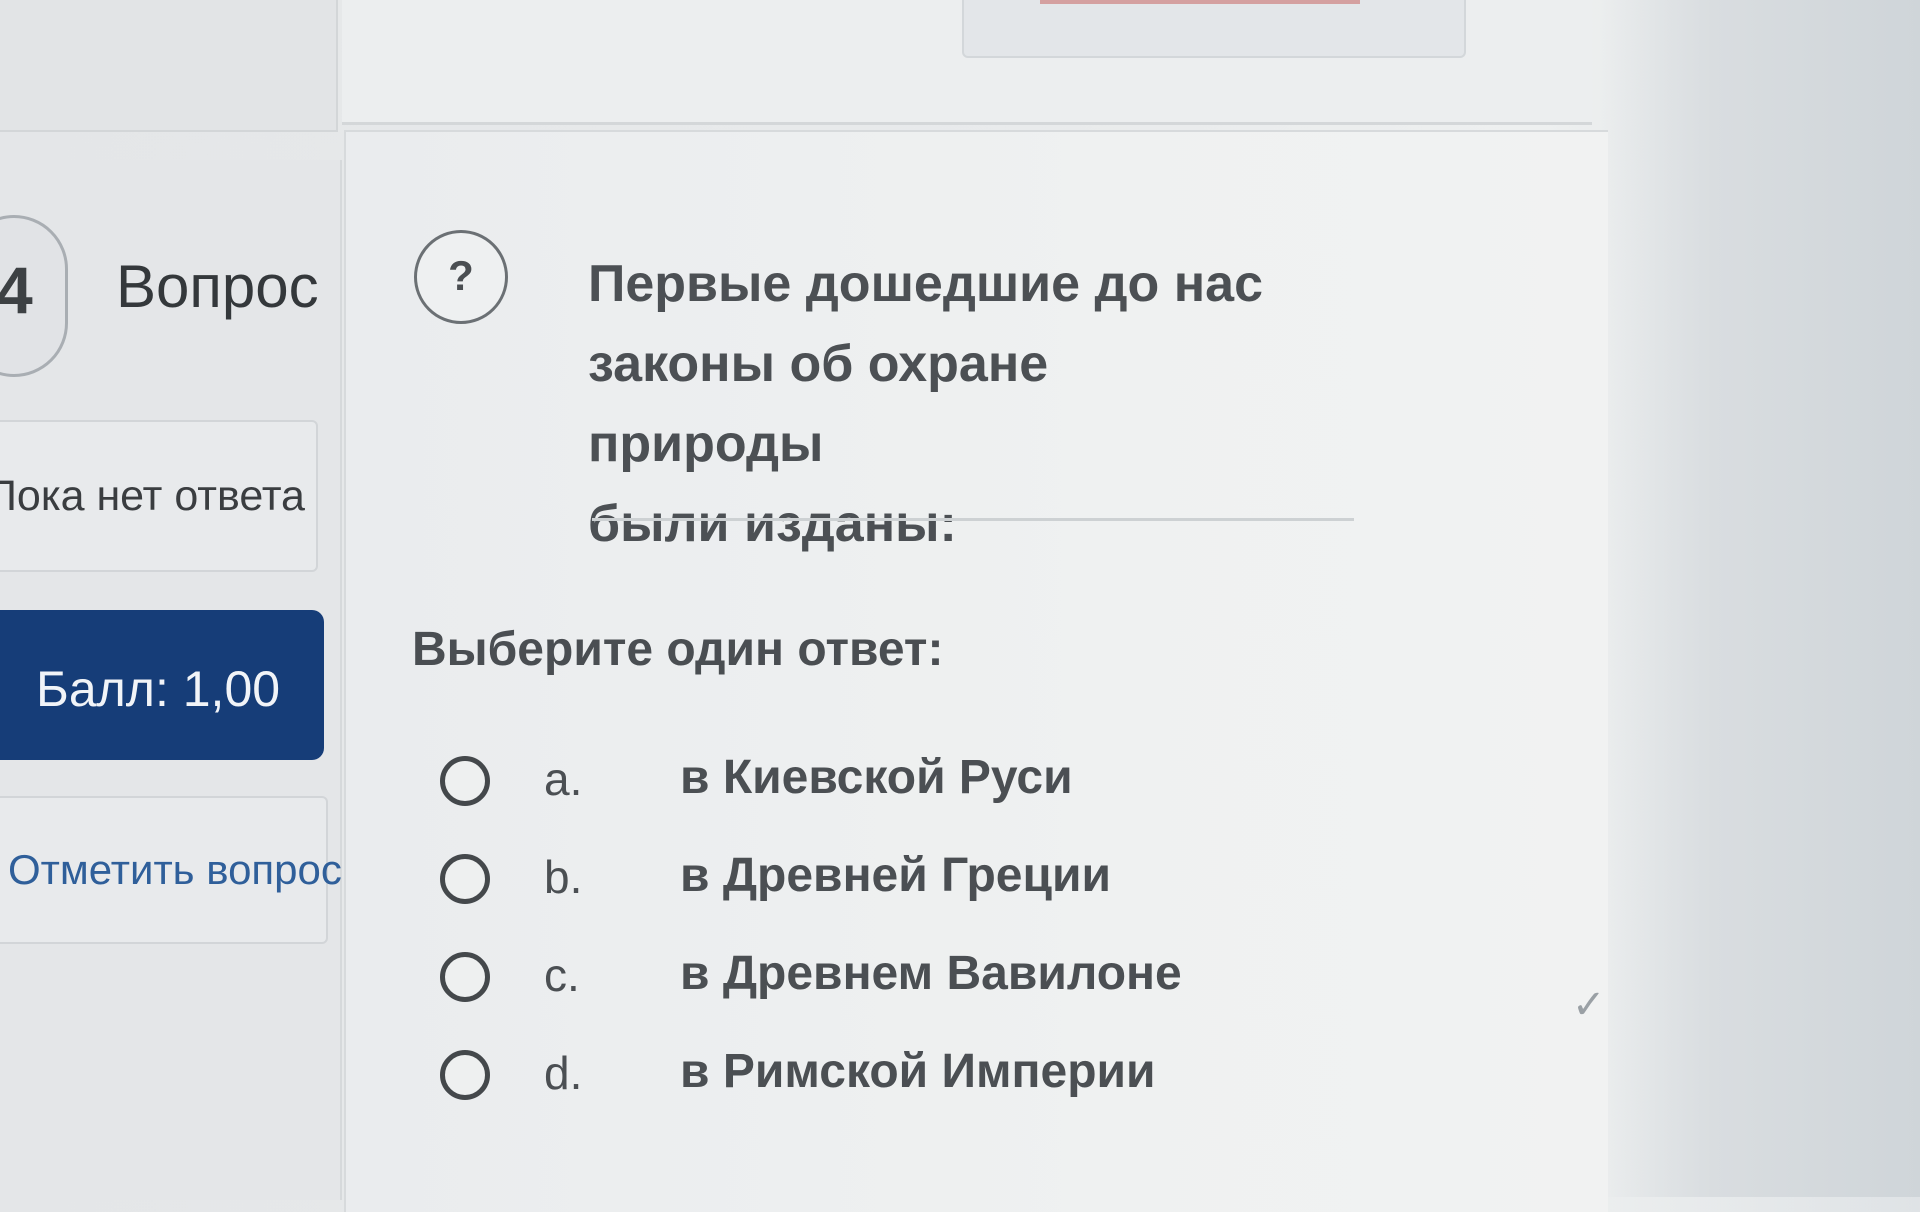 Image resolution: width=1920 pixels, height=1212 pixels. Describe the element at coordinates (563, 779) in the screenshot. I see `answer-letter: a.` at that location.